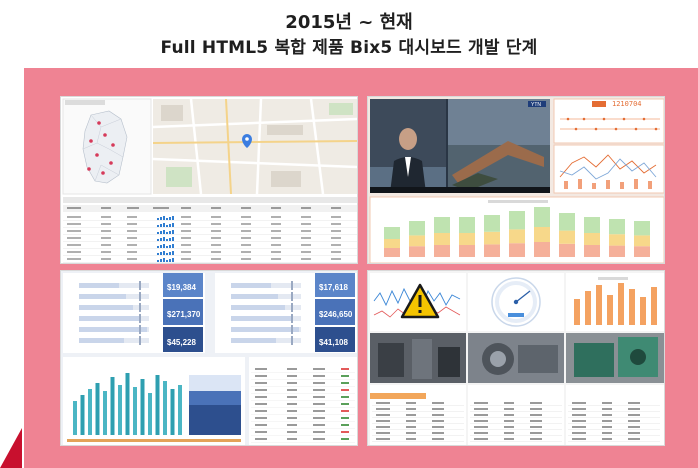 This screenshot has width=698, height=468. Describe the element at coordinates (292, 307) in the screenshot. I see `range-marker` at that location.